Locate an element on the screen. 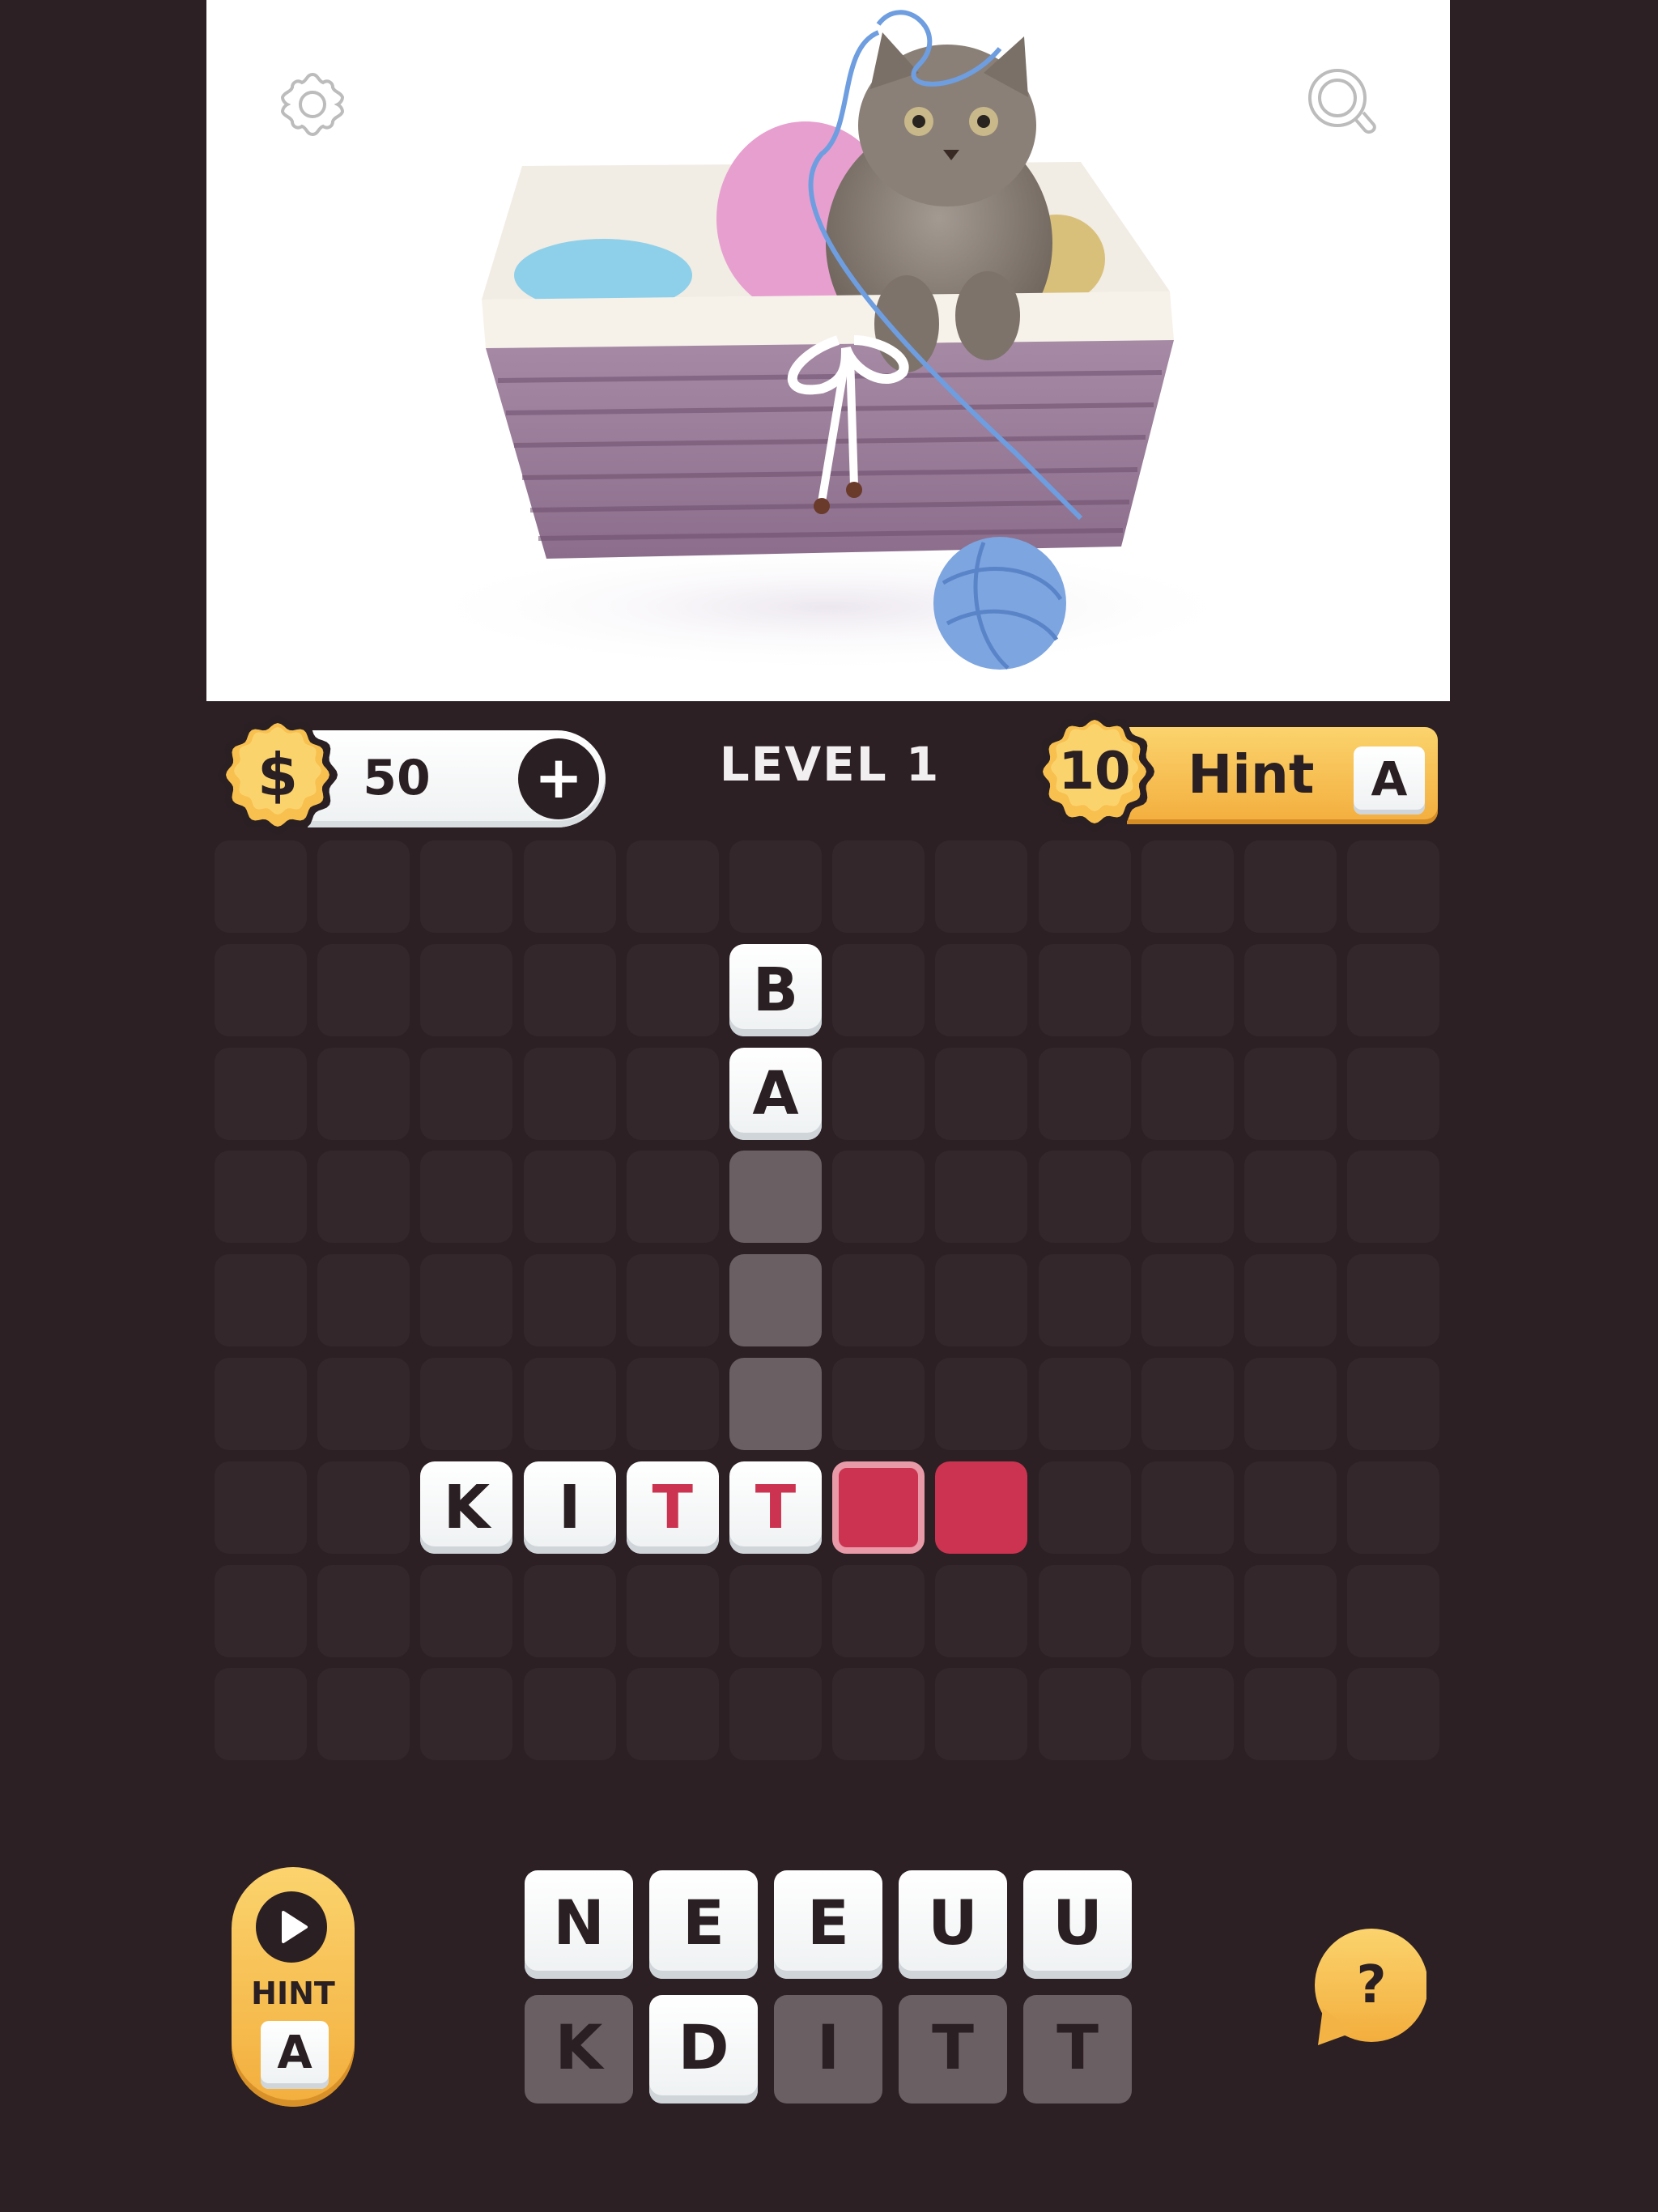 The width and height of the screenshot is (1658, 2212). letter-tile: I is located at coordinates (569, 1507).